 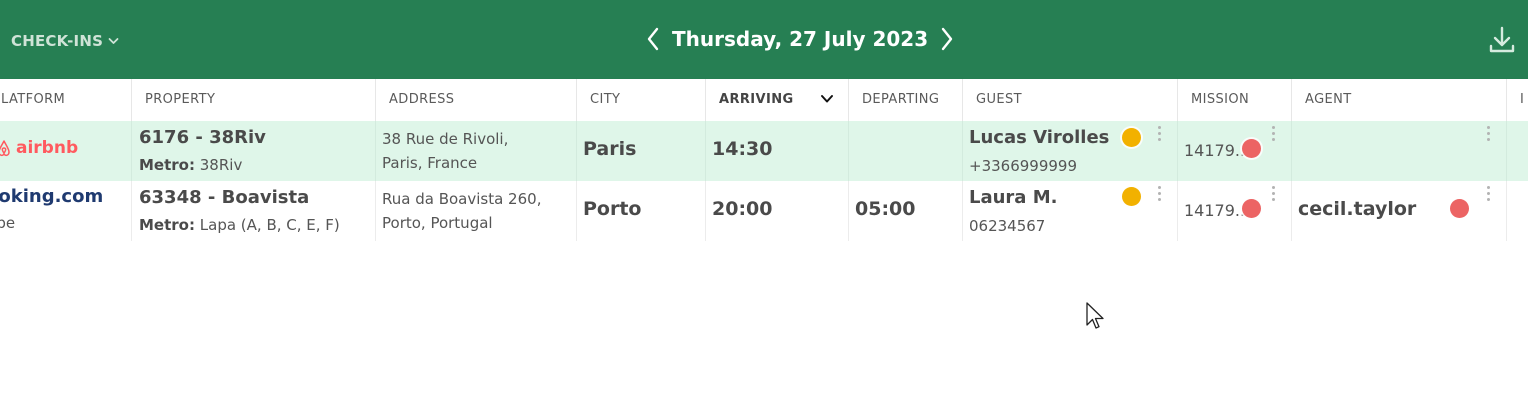 What do you see at coordinates (445, 151) in the screenshot?
I see `address-text: 38 Rue de Rivoli, Paris, France` at bounding box center [445, 151].